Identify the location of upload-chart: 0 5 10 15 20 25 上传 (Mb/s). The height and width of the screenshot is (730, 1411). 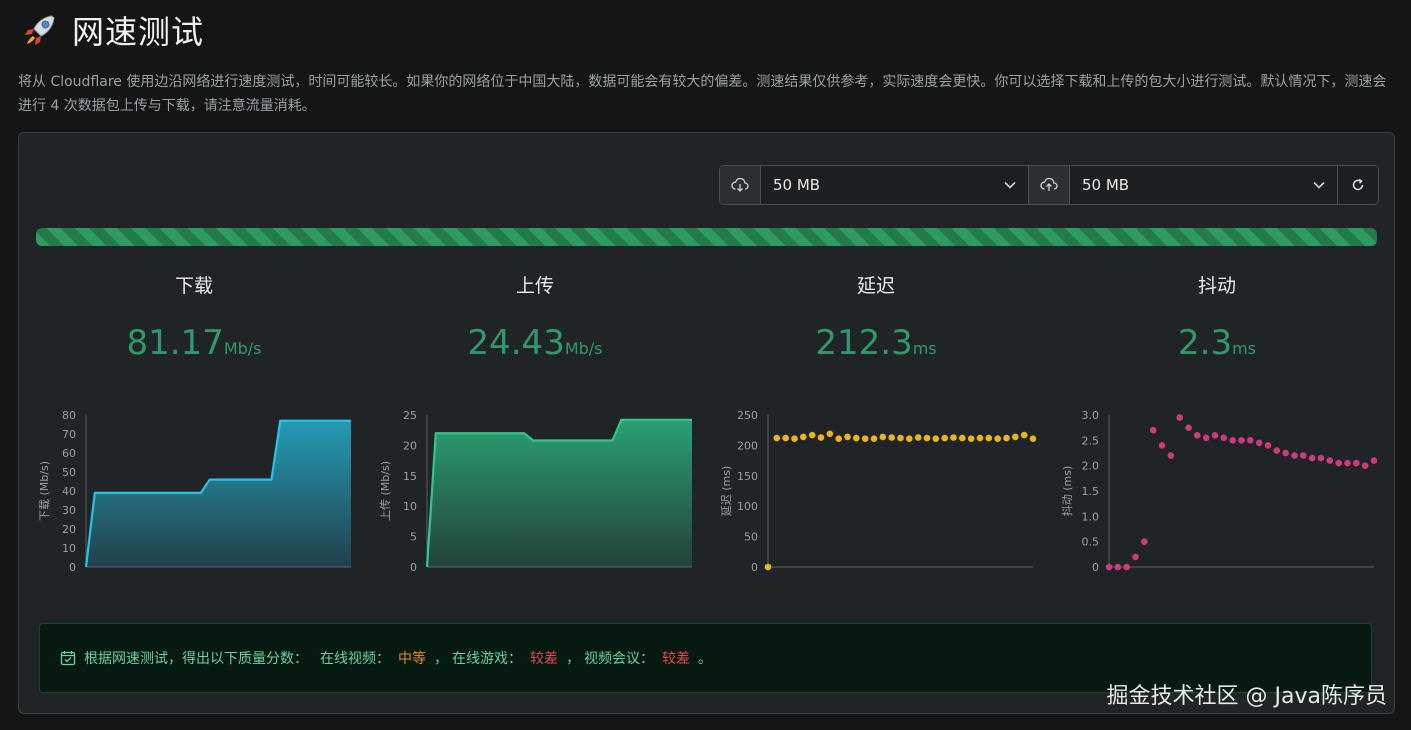
(535, 491).